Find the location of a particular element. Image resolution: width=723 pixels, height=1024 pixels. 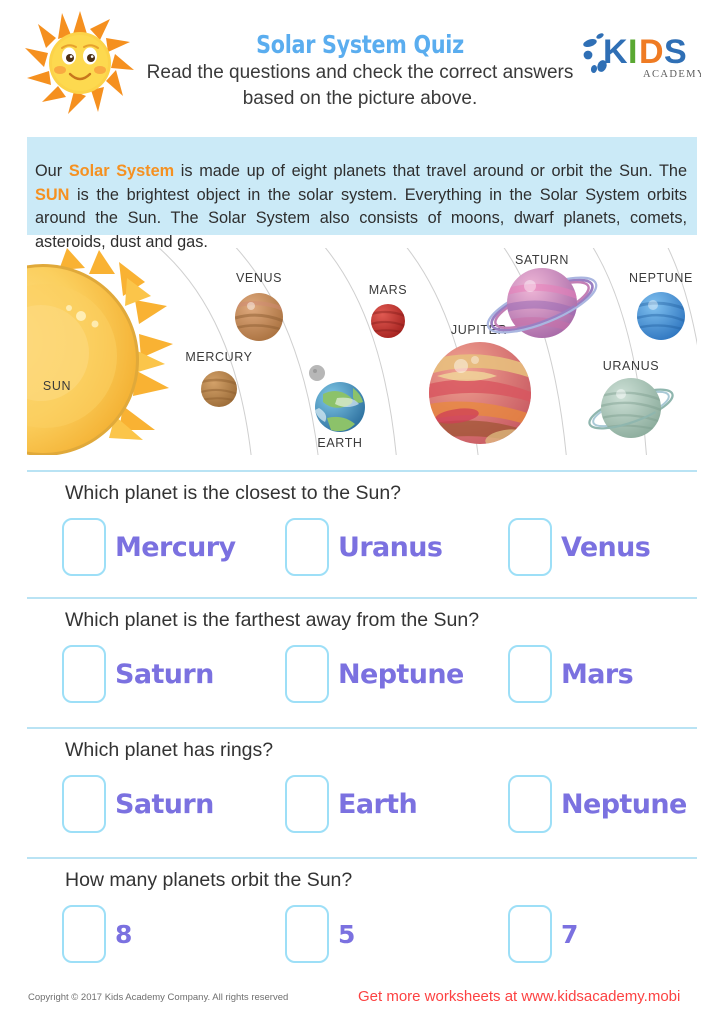

answer-option: 7 is located at coordinates (543, 934).